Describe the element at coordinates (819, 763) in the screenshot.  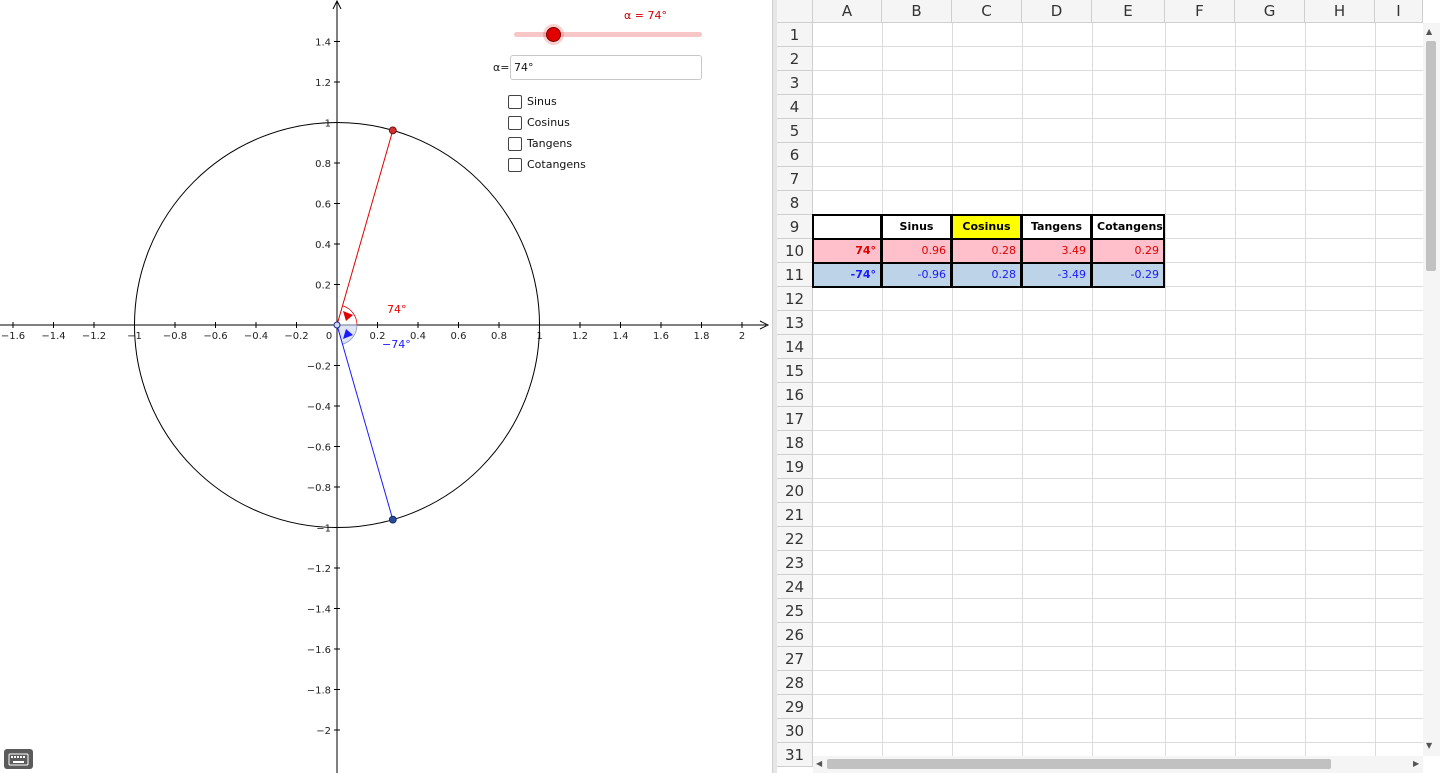
I see `scroll-left-icon: ◀` at that location.